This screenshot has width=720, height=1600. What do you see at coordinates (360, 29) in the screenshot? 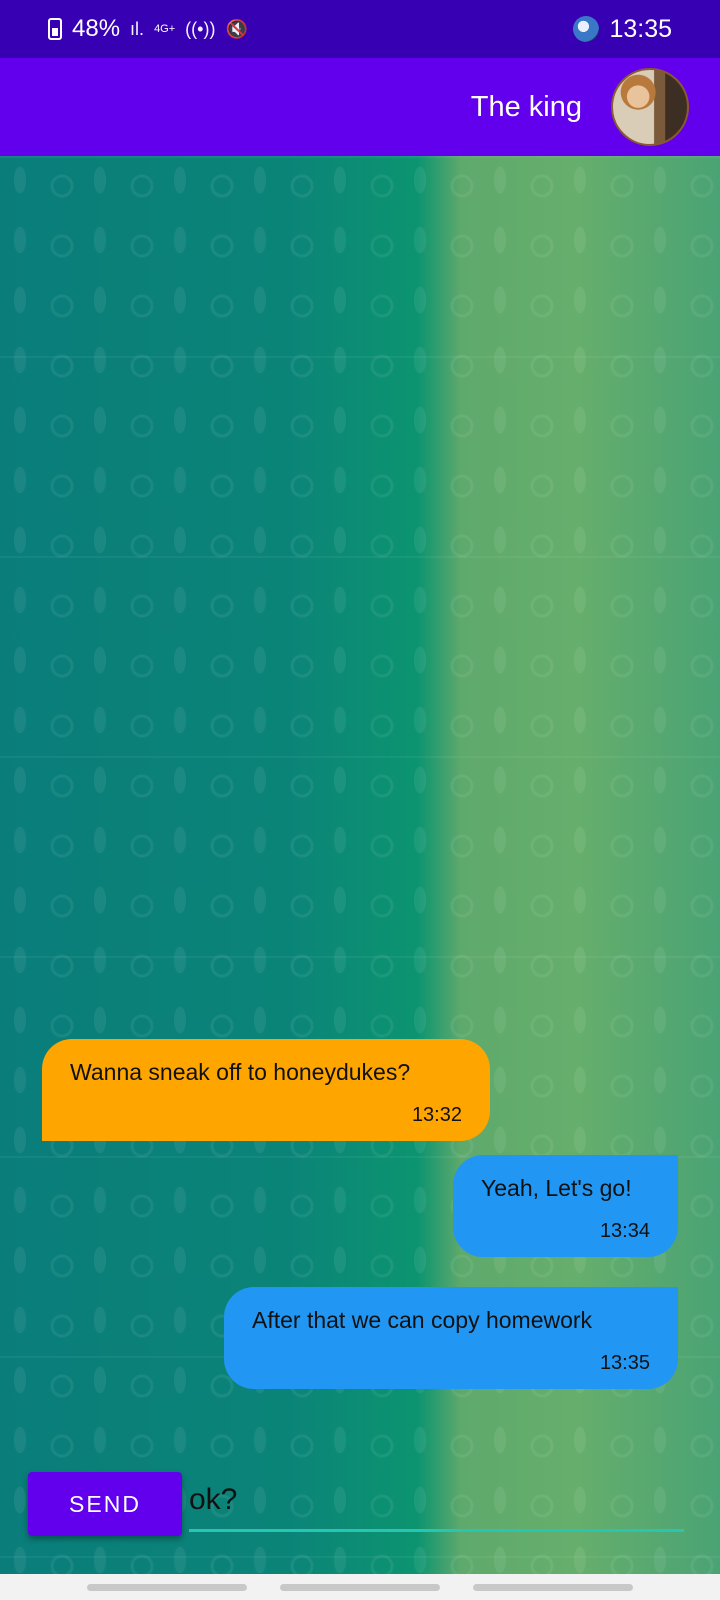
I see `status-bar: 48% ıl. 4G+ ((•)) 🔇 13:35` at bounding box center [360, 29].